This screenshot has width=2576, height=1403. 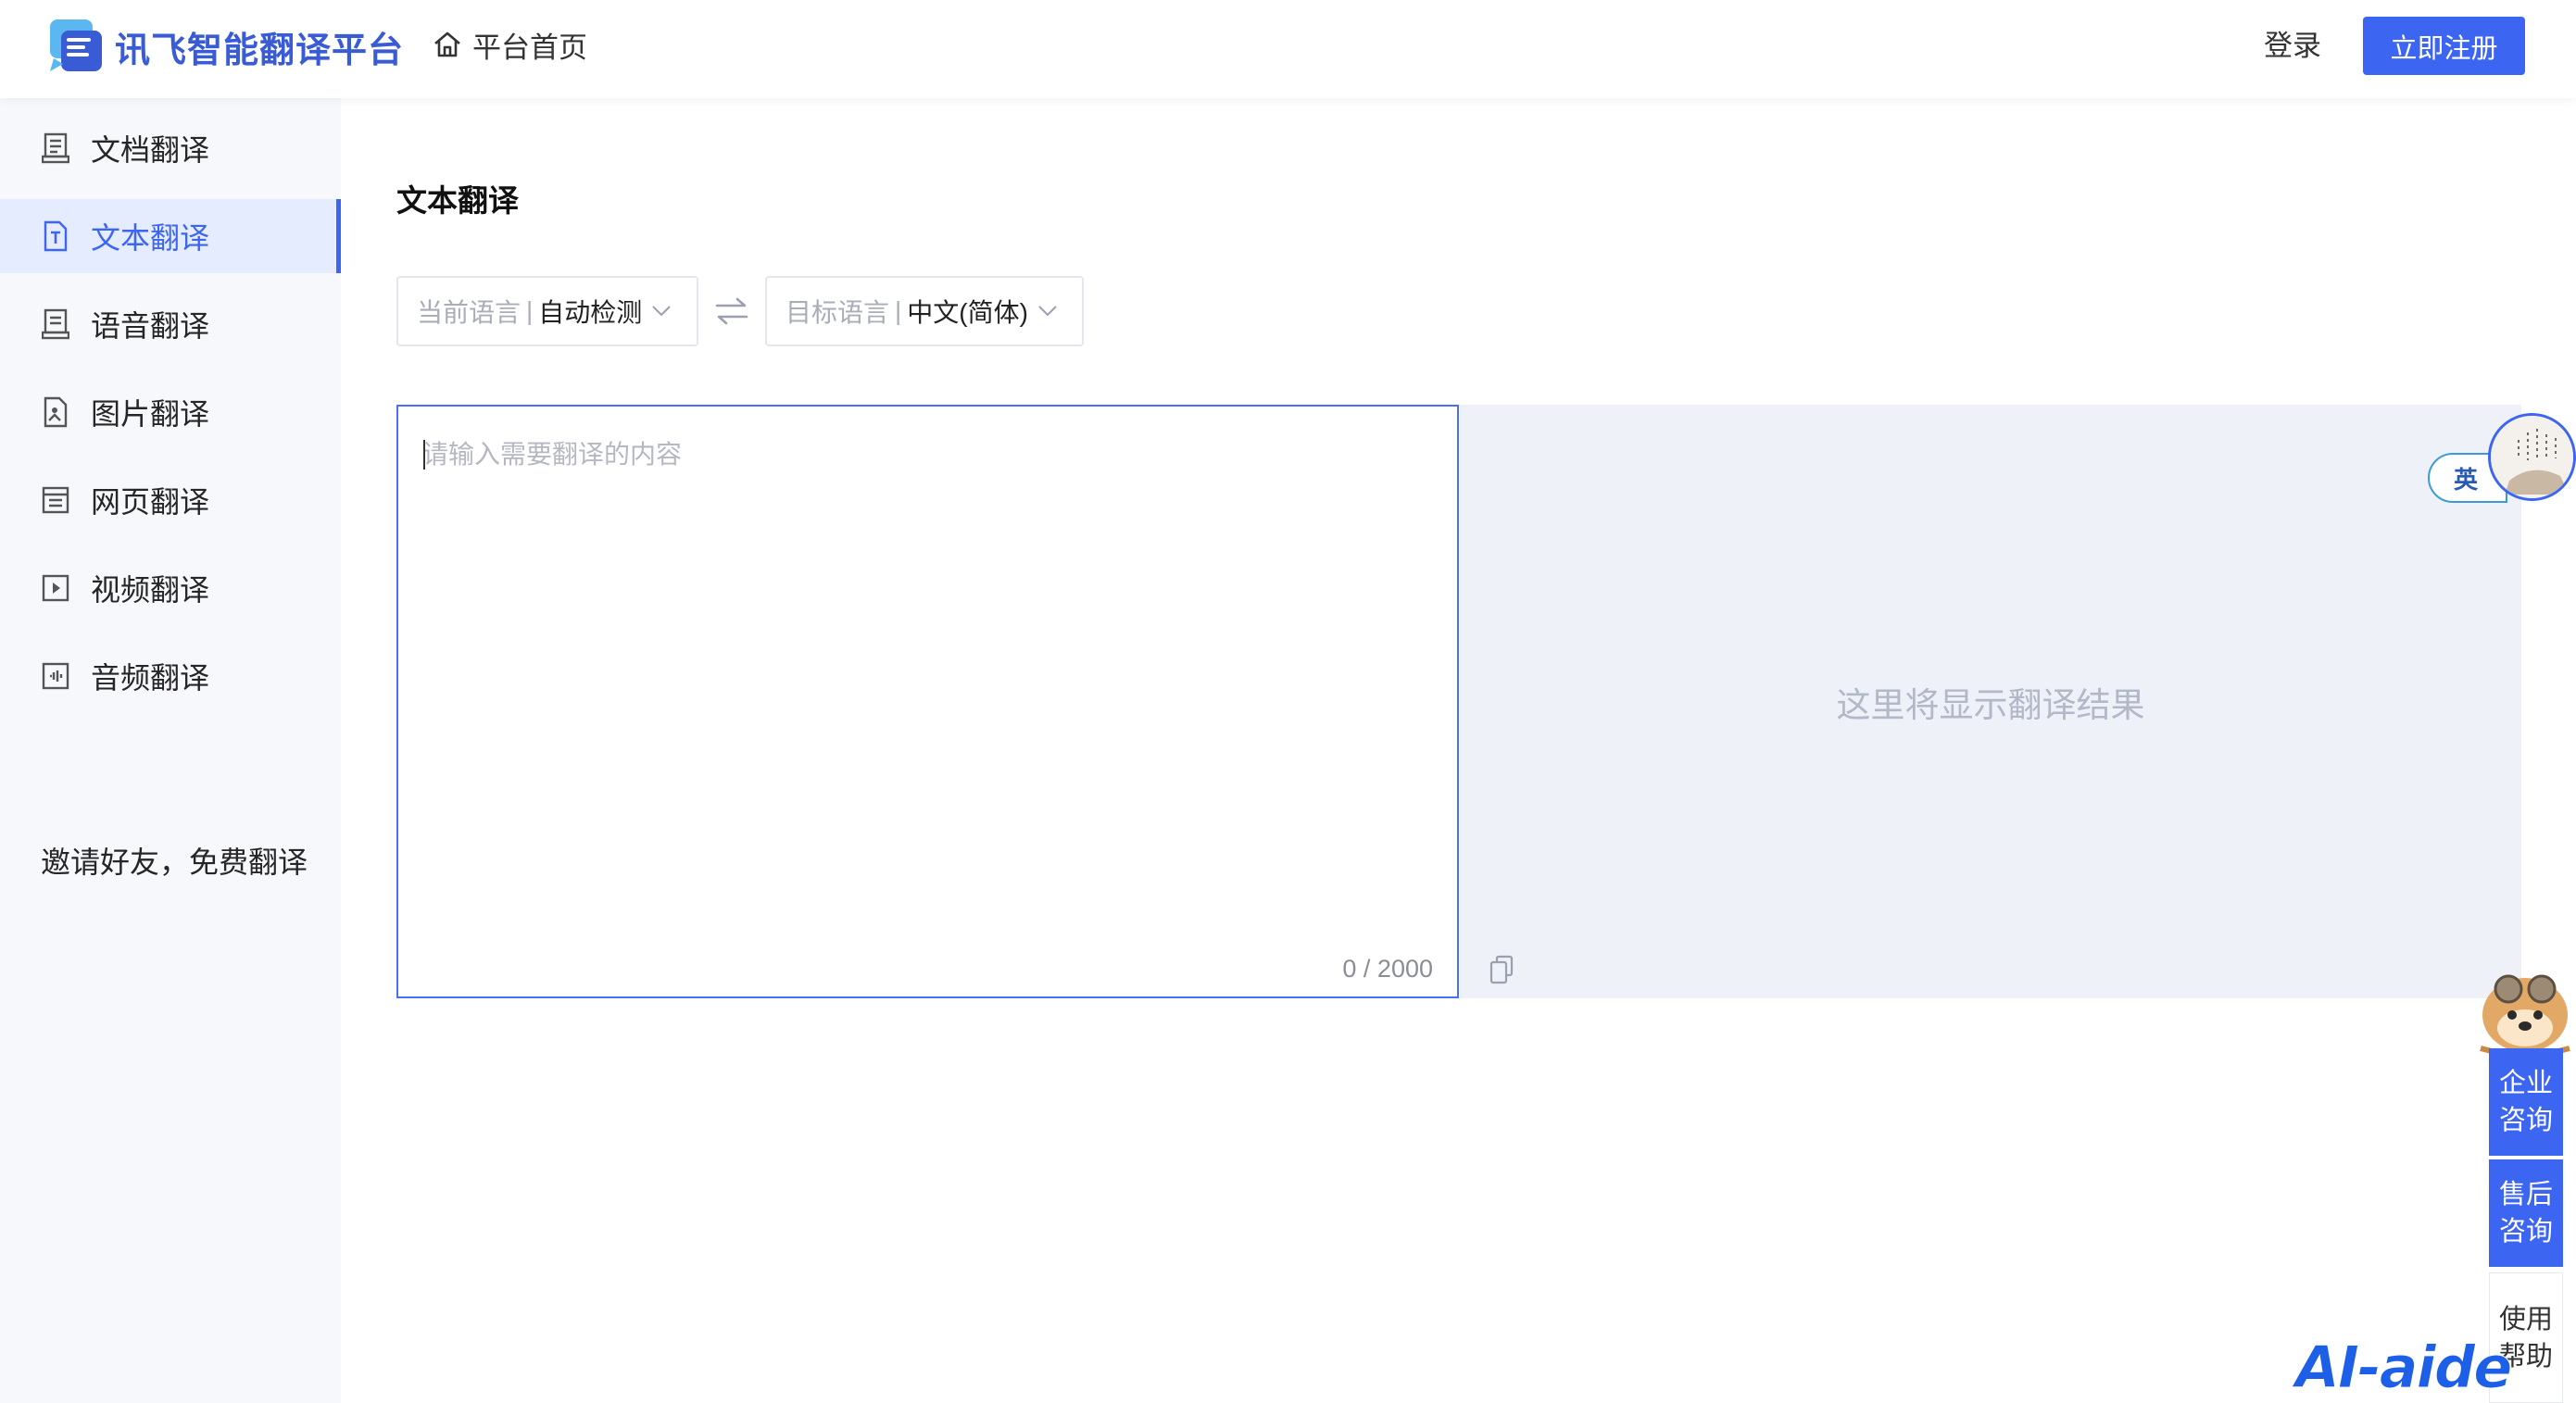 What do you see at coordinates (922, 684) in the screenshot?
I see `source-text-input` at bounding box center [922, 684].